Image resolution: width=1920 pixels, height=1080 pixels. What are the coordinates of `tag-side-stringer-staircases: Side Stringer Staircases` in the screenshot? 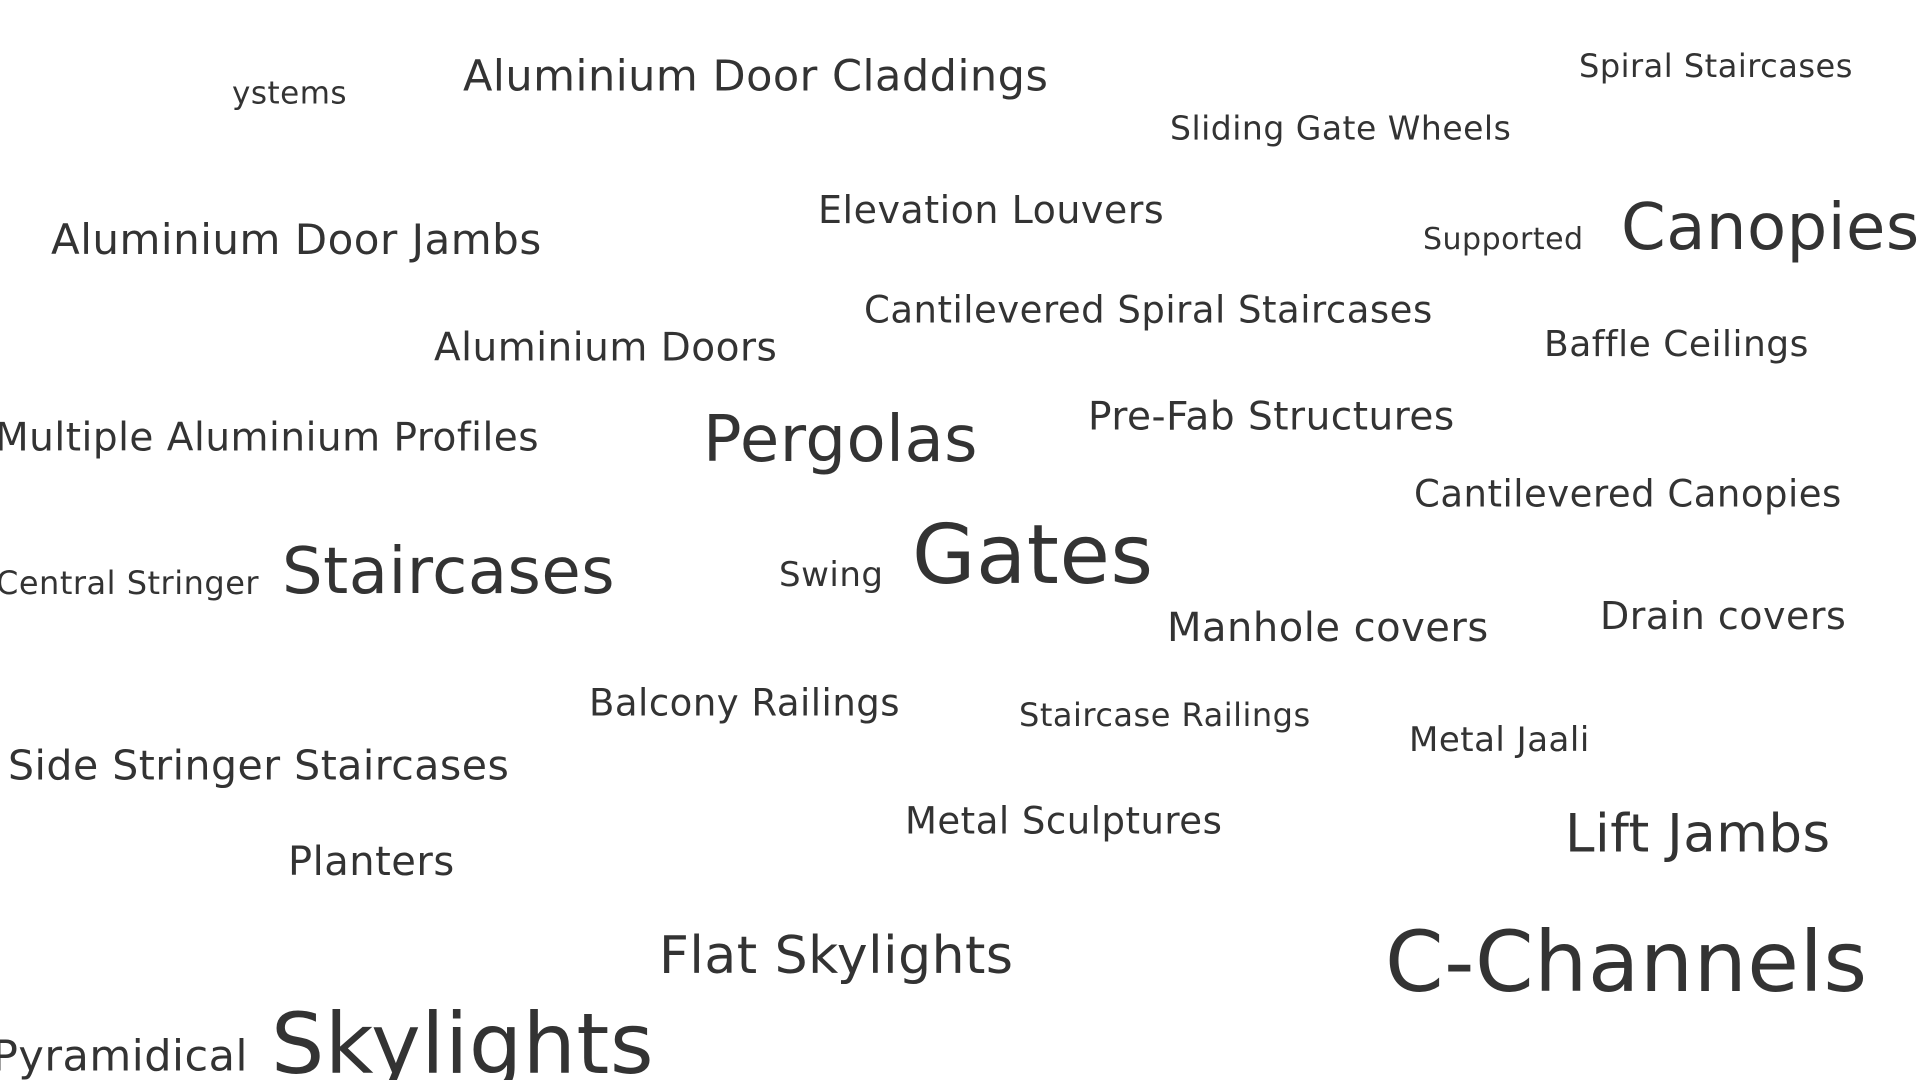 It's located at (258, 766).